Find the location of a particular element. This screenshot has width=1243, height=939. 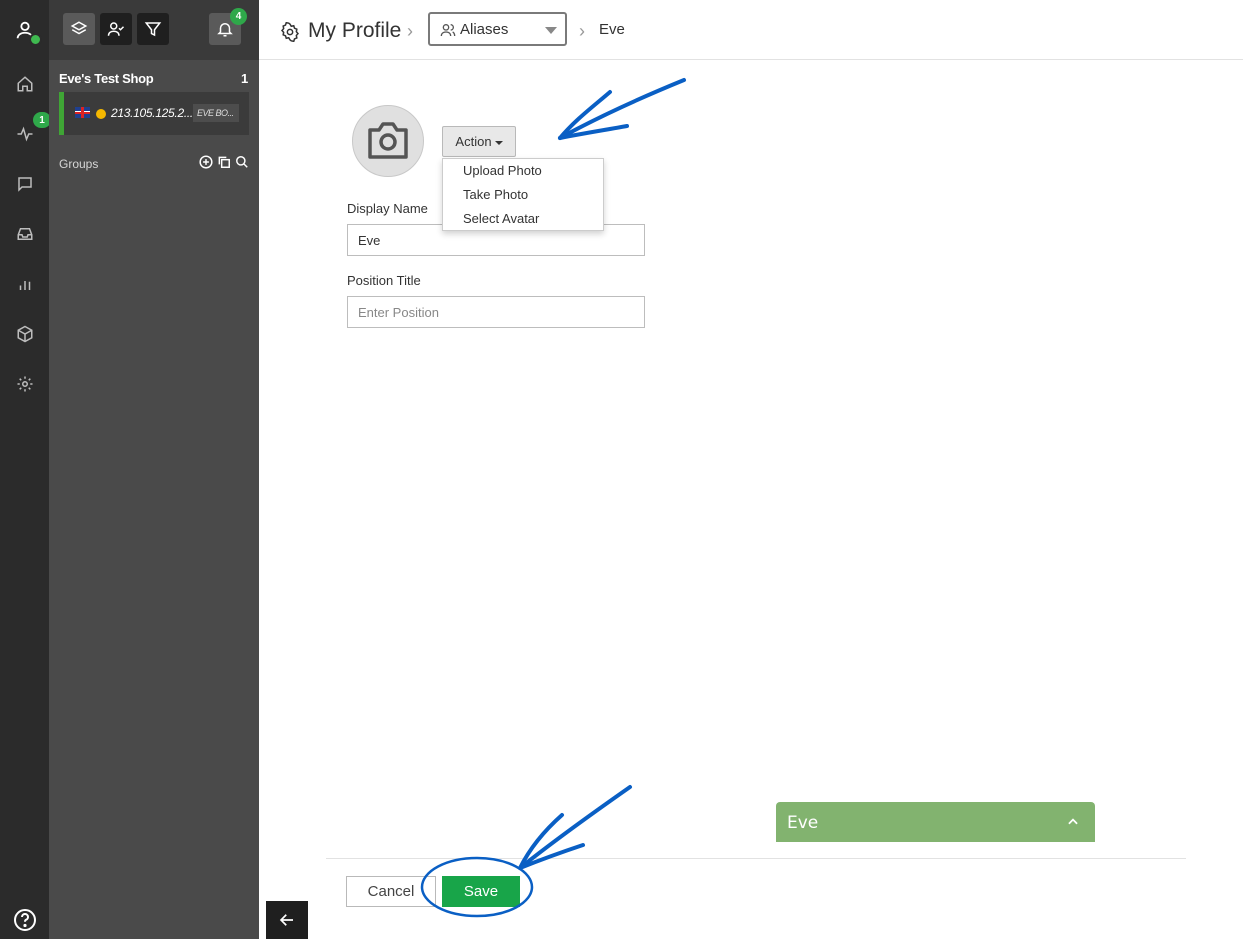

arrow-annotation-bottom is located at coordinates (575, 827).